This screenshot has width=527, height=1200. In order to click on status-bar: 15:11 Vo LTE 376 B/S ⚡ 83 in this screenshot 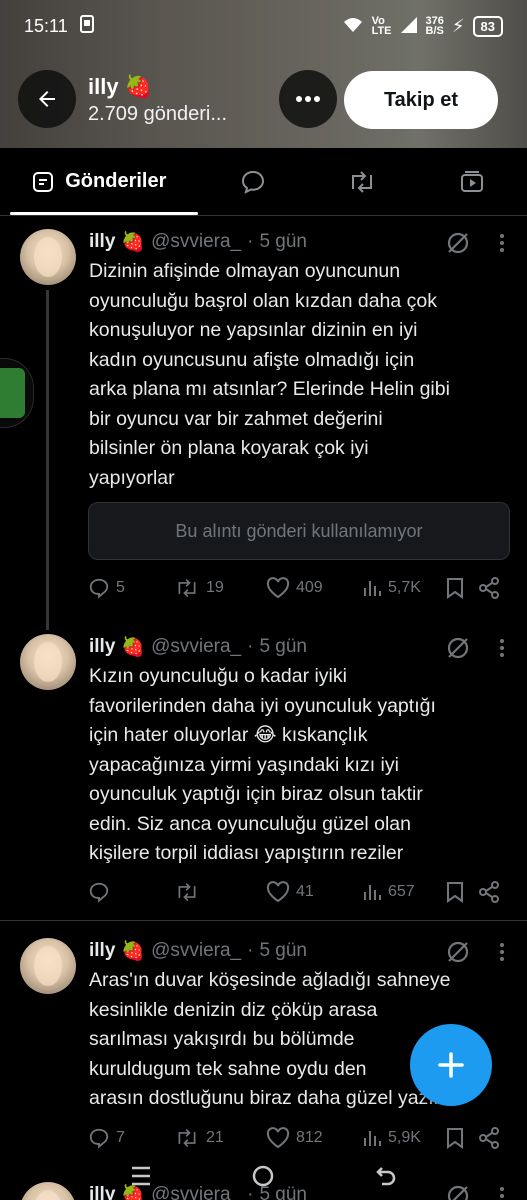, I will do `click(263, 26)`.